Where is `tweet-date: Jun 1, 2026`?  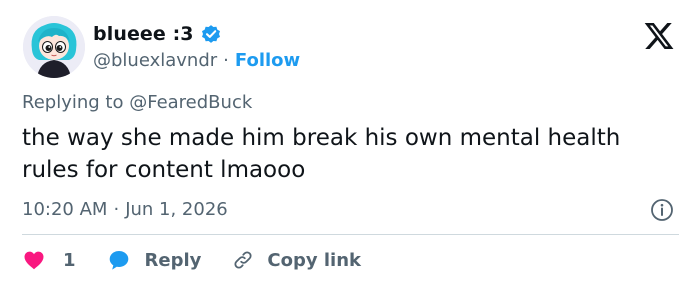 tweet-date: Jun 1, 2026 is located at coordinates (176, 209).